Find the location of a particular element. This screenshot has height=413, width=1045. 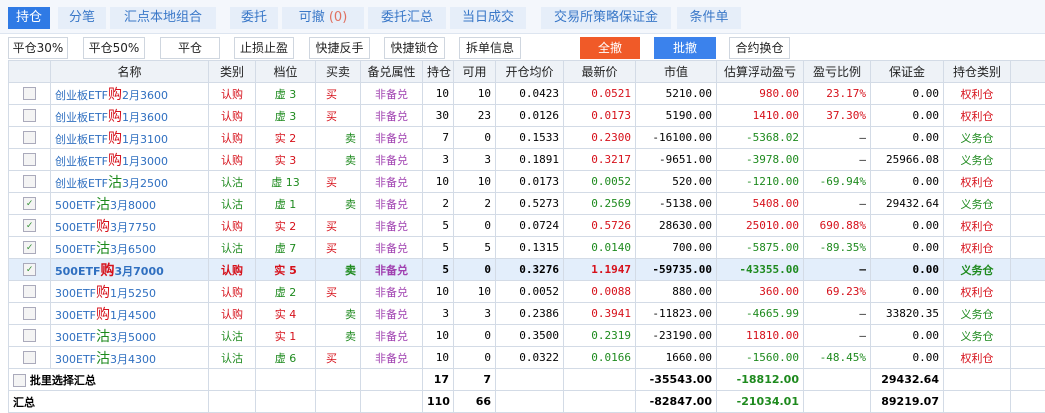

column-header: 估算浮动盈亏 is located at coordinates (760, 71).